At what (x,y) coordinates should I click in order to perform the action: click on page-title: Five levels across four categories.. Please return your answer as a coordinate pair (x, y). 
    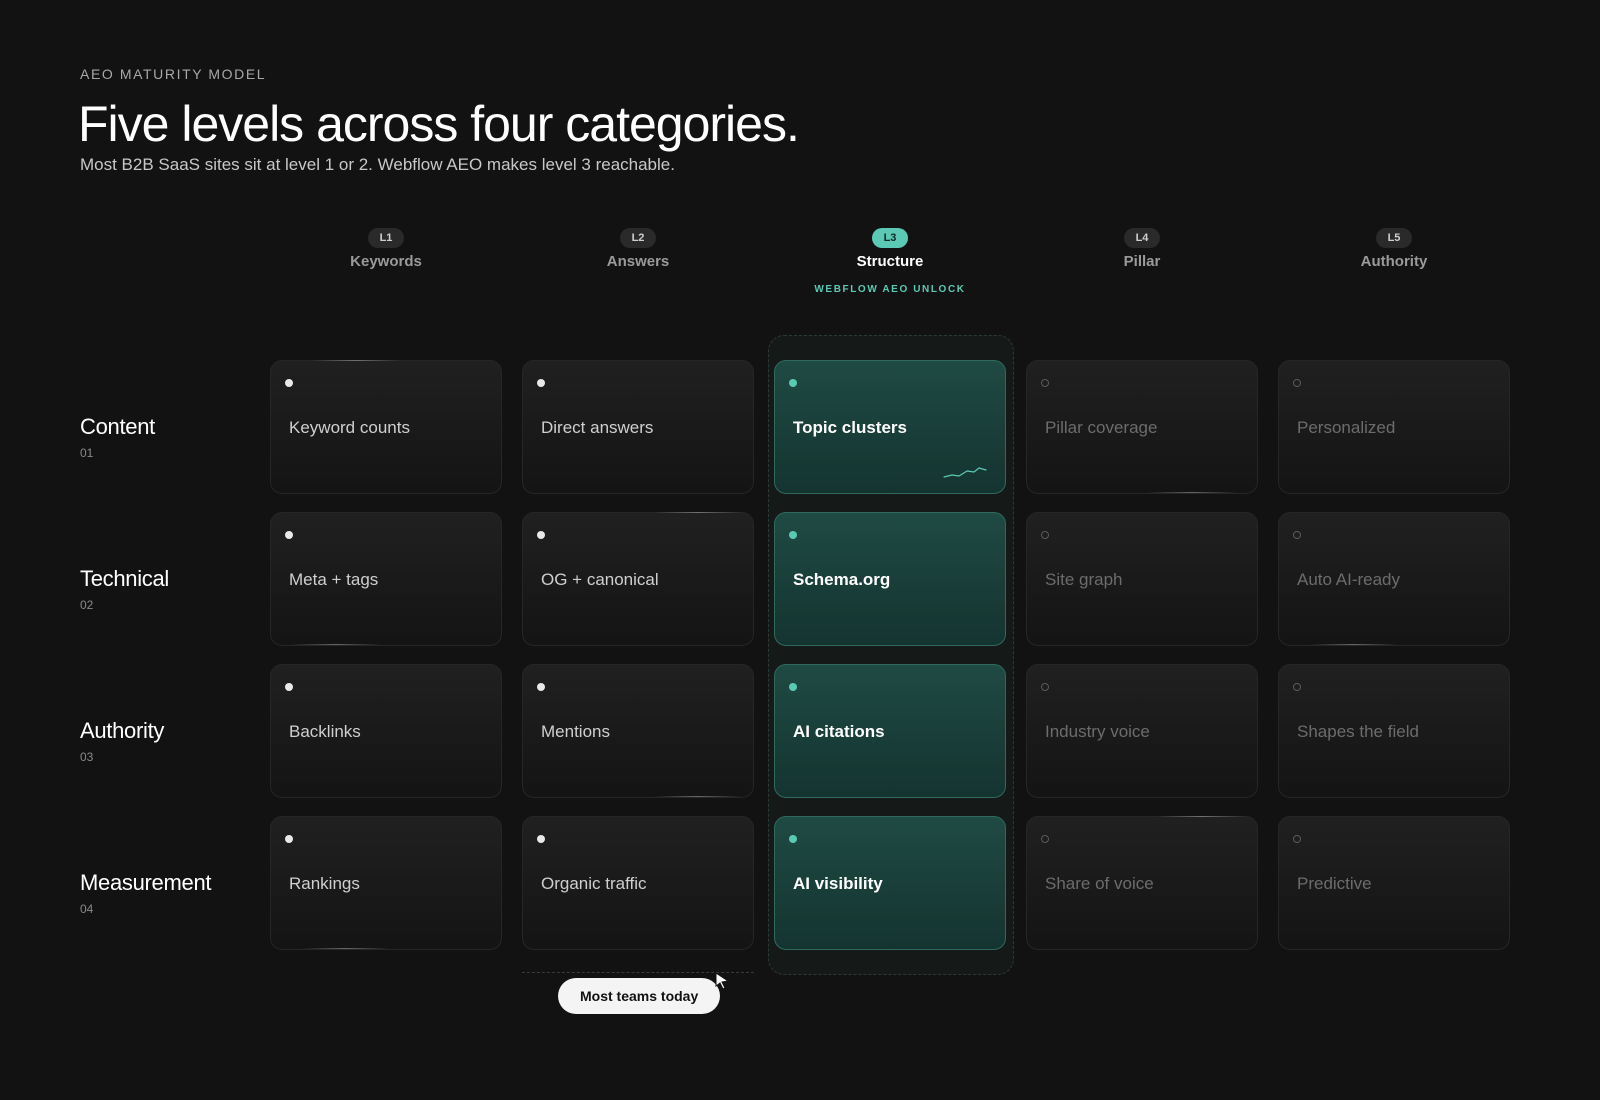
    Looking at the image, I should click on (439, 124).